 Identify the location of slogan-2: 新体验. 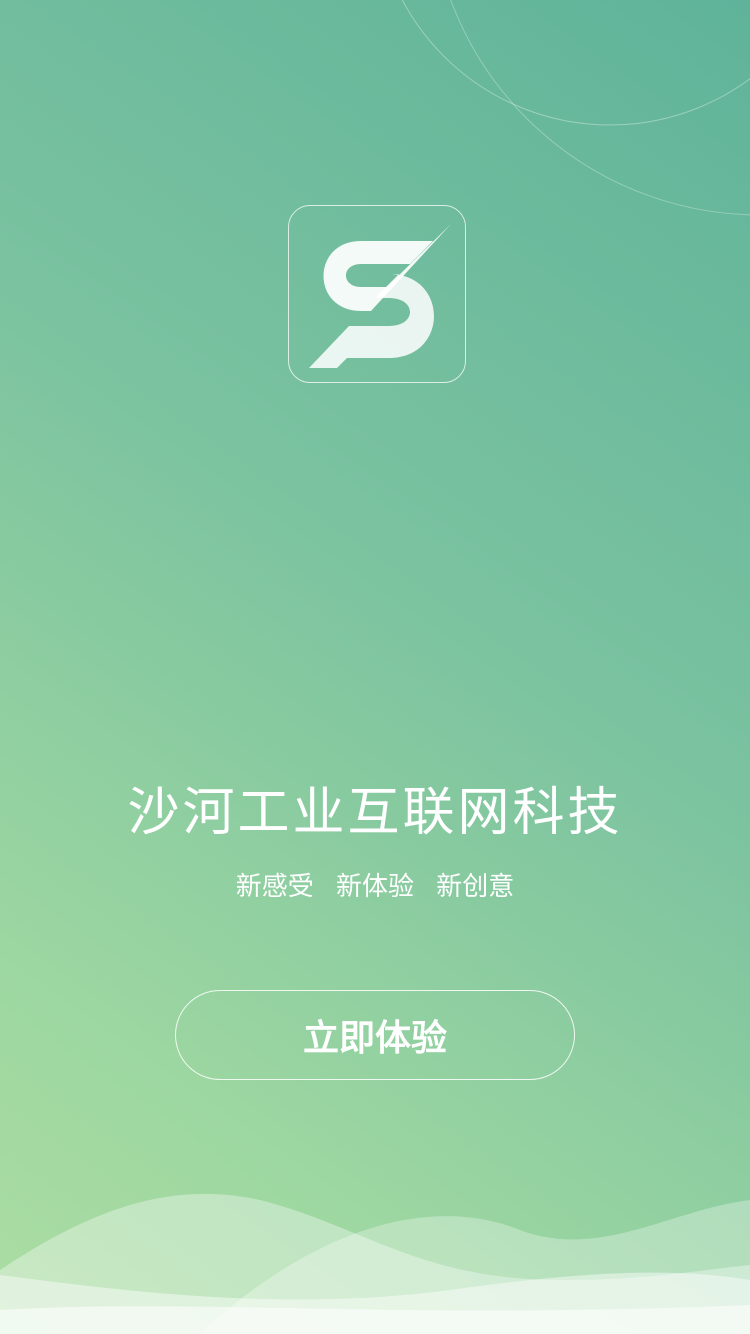
(374, 887).